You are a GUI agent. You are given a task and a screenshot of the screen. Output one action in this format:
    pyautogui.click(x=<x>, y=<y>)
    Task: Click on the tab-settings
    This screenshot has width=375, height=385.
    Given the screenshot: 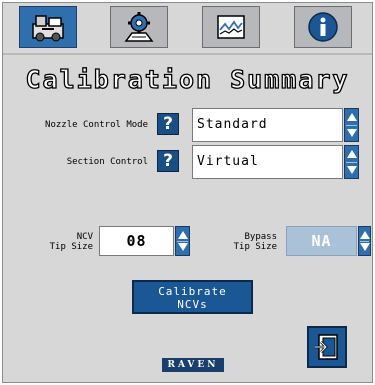 What is the action you would take?
    pyautogui.click(x=139, y=27)
    